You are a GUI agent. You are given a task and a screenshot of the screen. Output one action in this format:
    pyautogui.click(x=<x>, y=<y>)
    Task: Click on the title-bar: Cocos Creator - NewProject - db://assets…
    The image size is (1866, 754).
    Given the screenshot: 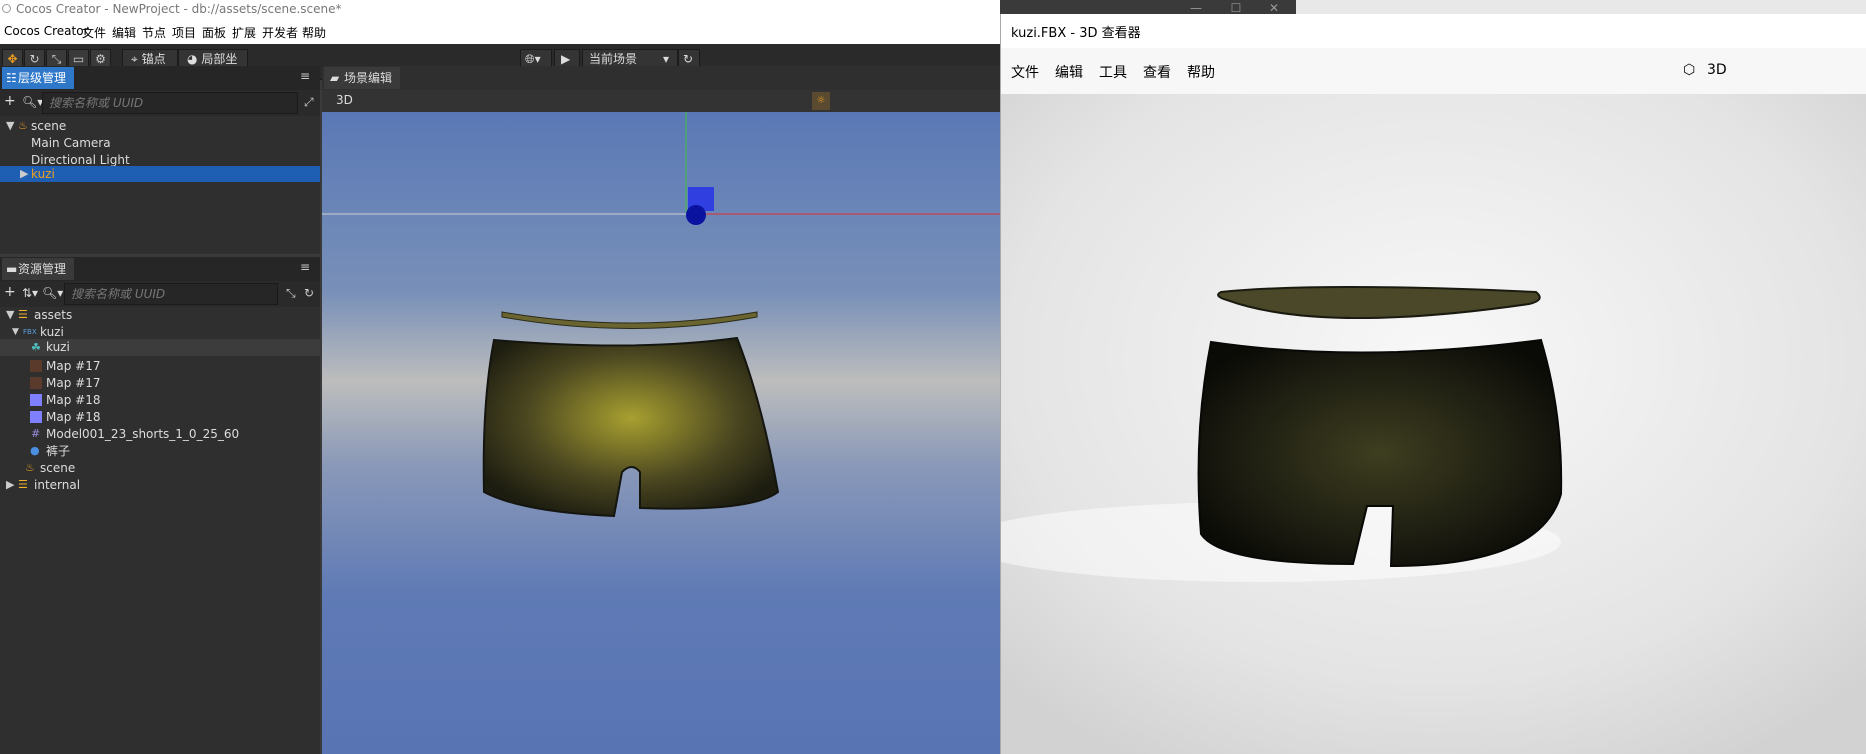 What is the action you would take?
    pyautogui.click(x=639, y=9)
    